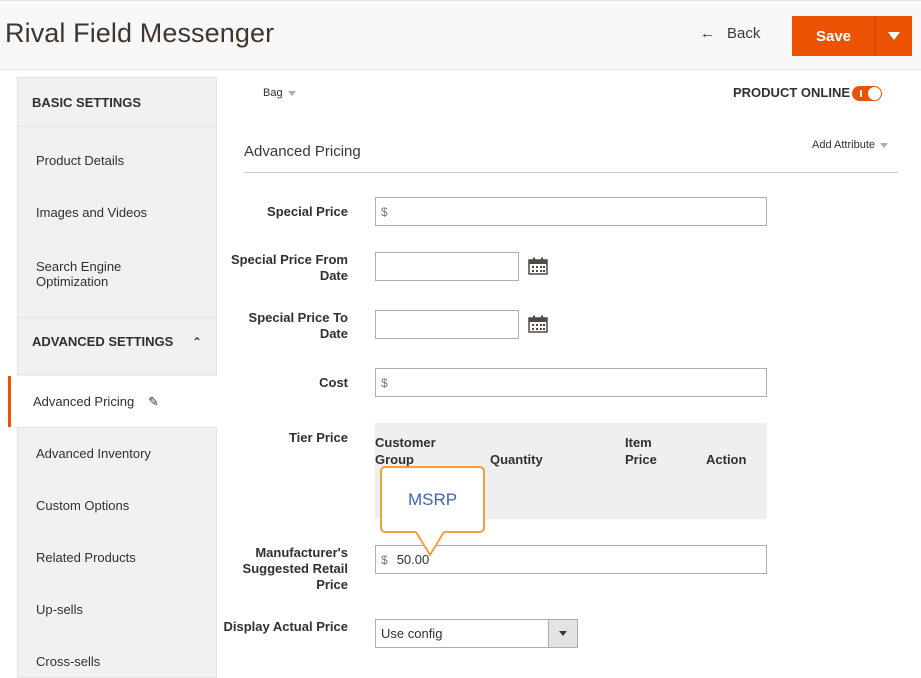 This screenshot has height=678, width=921. Describe the element at coordinates (641, 451) in the screenshot. I see `tier-header-item-price: Item Price` at that location.